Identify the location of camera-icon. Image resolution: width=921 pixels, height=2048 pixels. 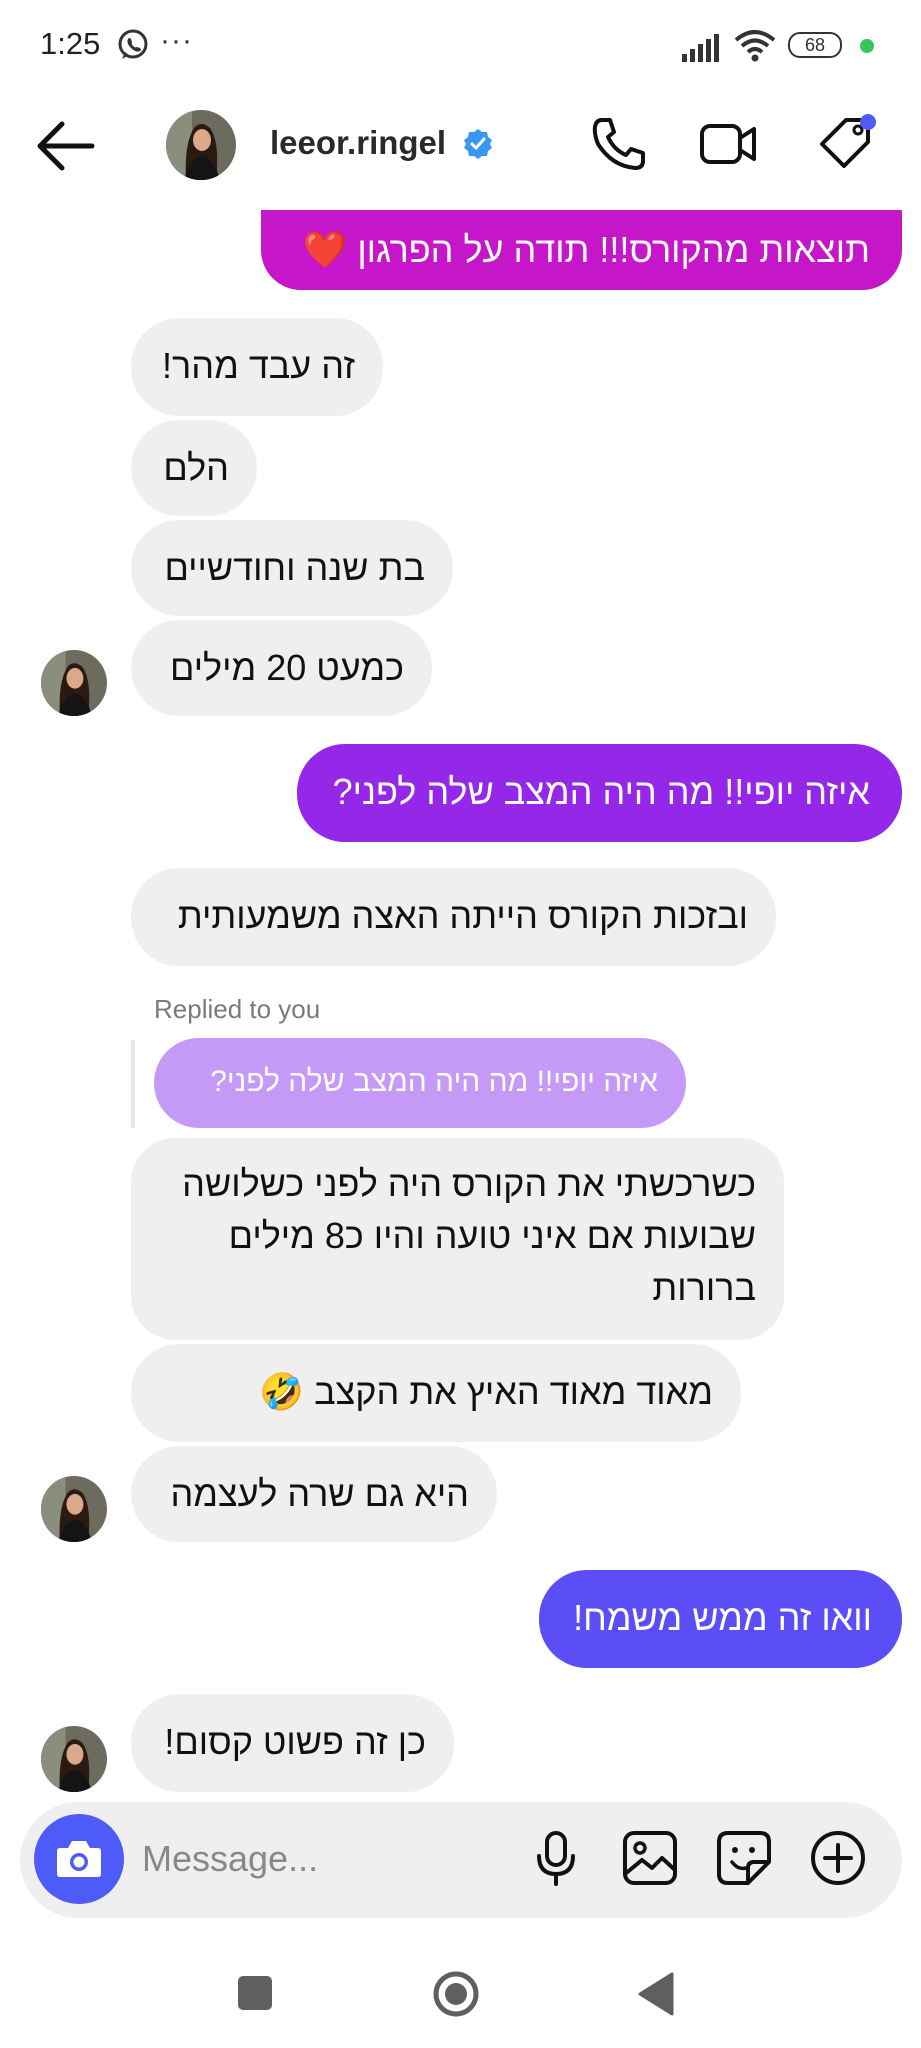
(79, 1859).